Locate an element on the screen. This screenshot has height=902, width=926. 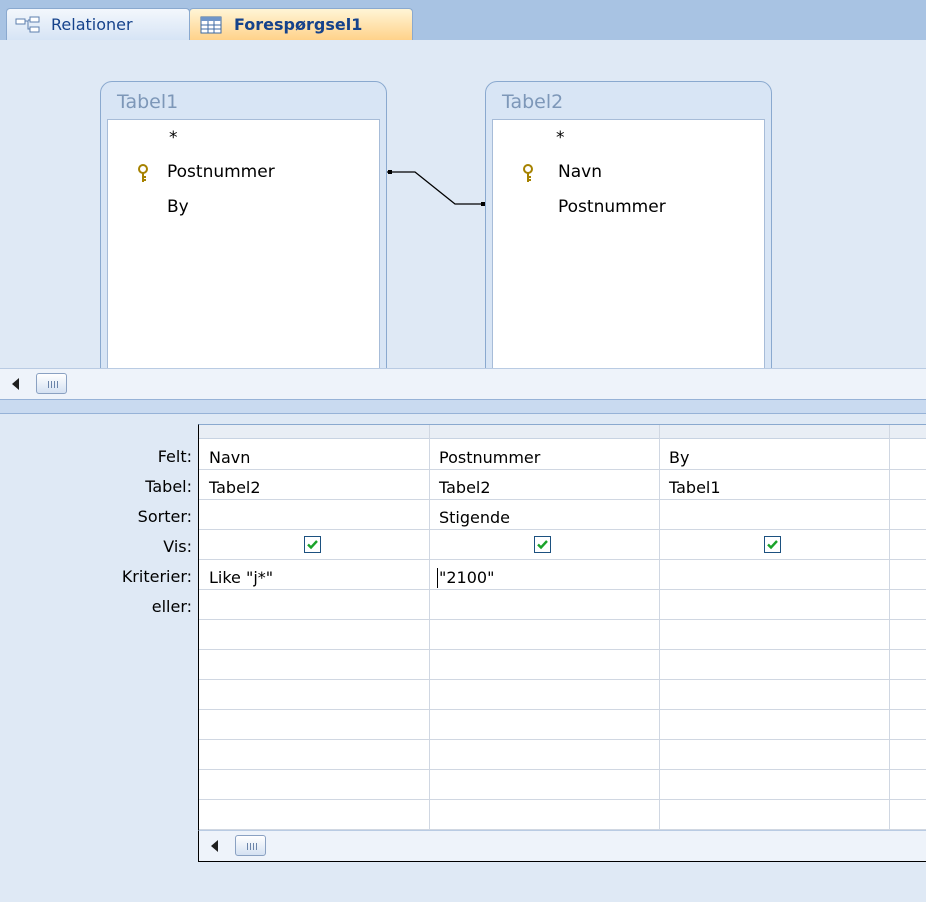
field-list-tabel2: Tabel2 * Navn Postnummer is located at coordinates (628, 225).